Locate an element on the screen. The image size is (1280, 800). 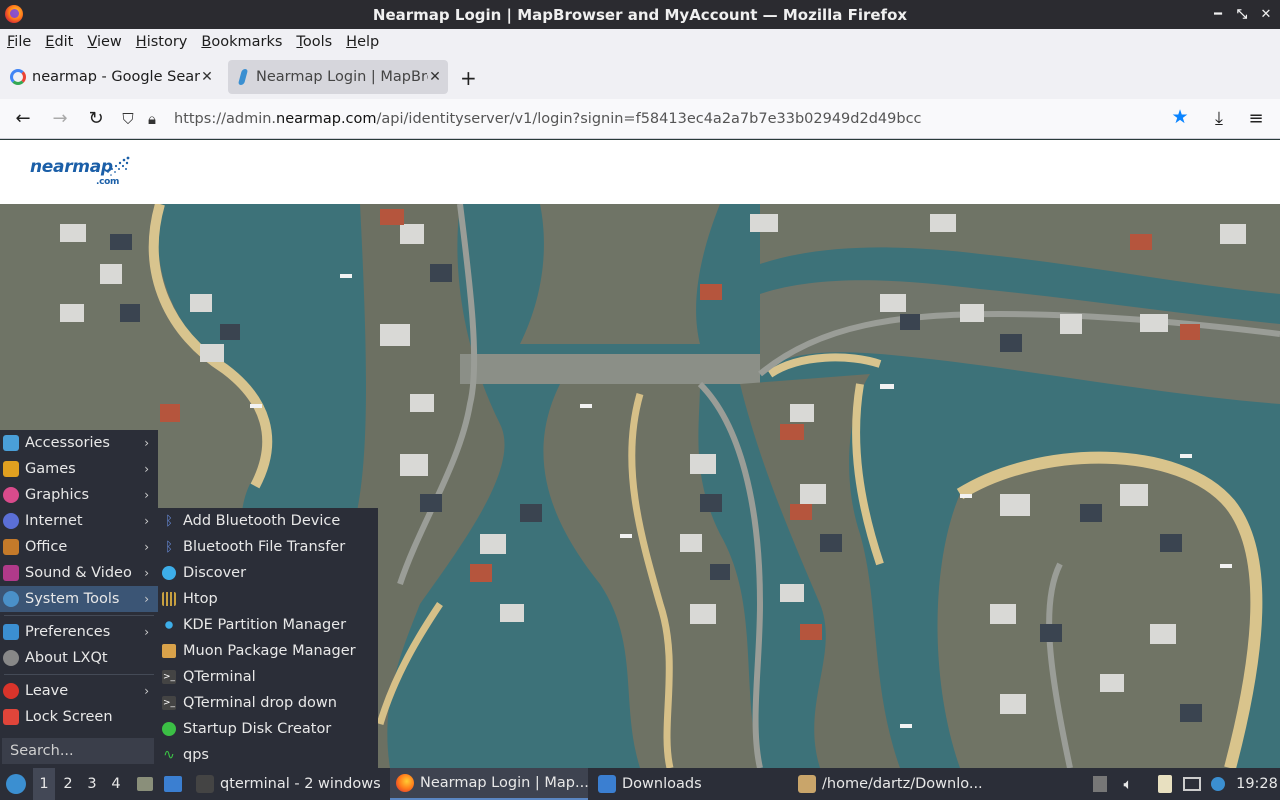
back-arrow-icon: ← is located at coordinates (23, 119).